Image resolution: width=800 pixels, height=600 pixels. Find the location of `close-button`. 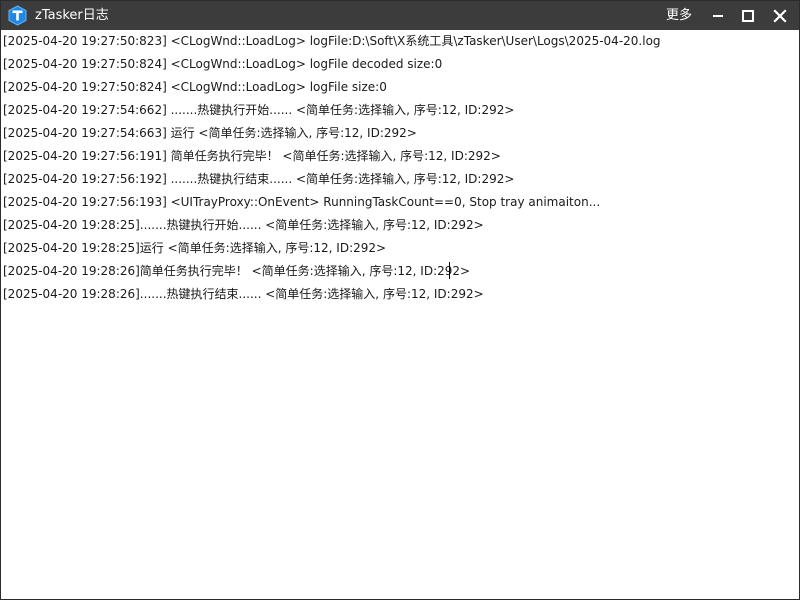

close-button is located at coordinates (780, 15).